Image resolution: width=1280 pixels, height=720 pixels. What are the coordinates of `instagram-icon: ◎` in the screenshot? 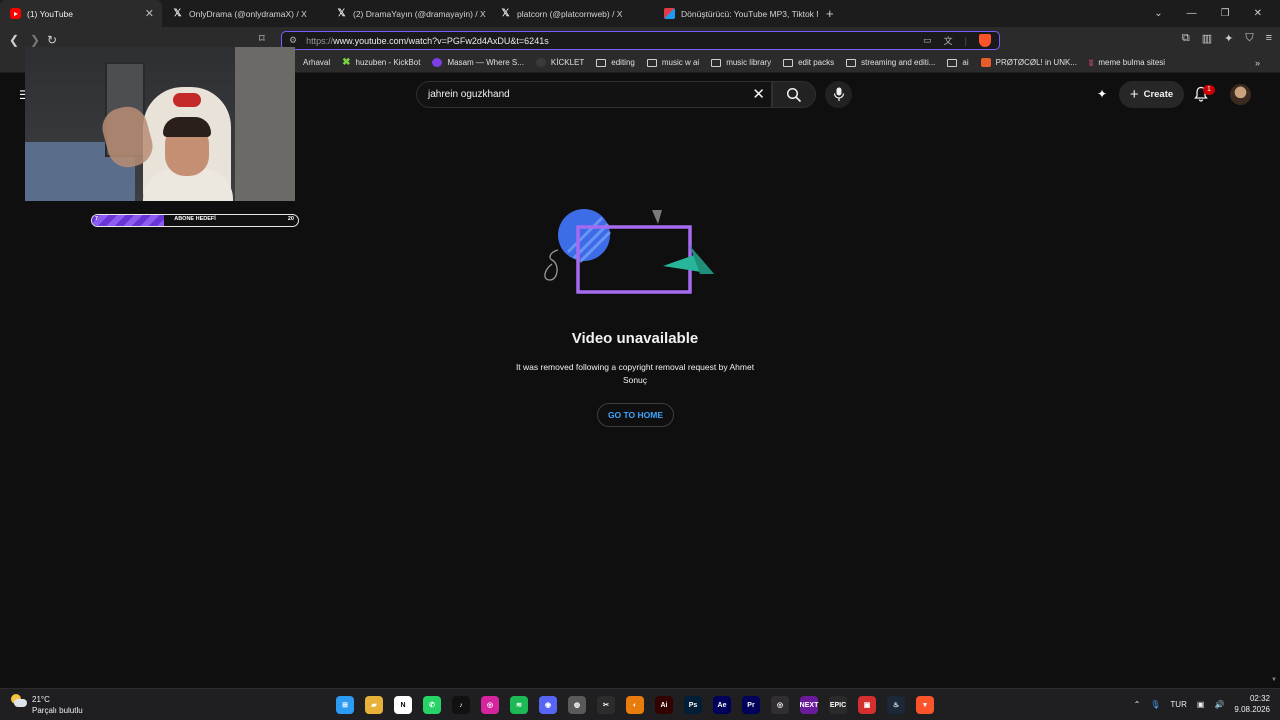 It's located at (490, 705).